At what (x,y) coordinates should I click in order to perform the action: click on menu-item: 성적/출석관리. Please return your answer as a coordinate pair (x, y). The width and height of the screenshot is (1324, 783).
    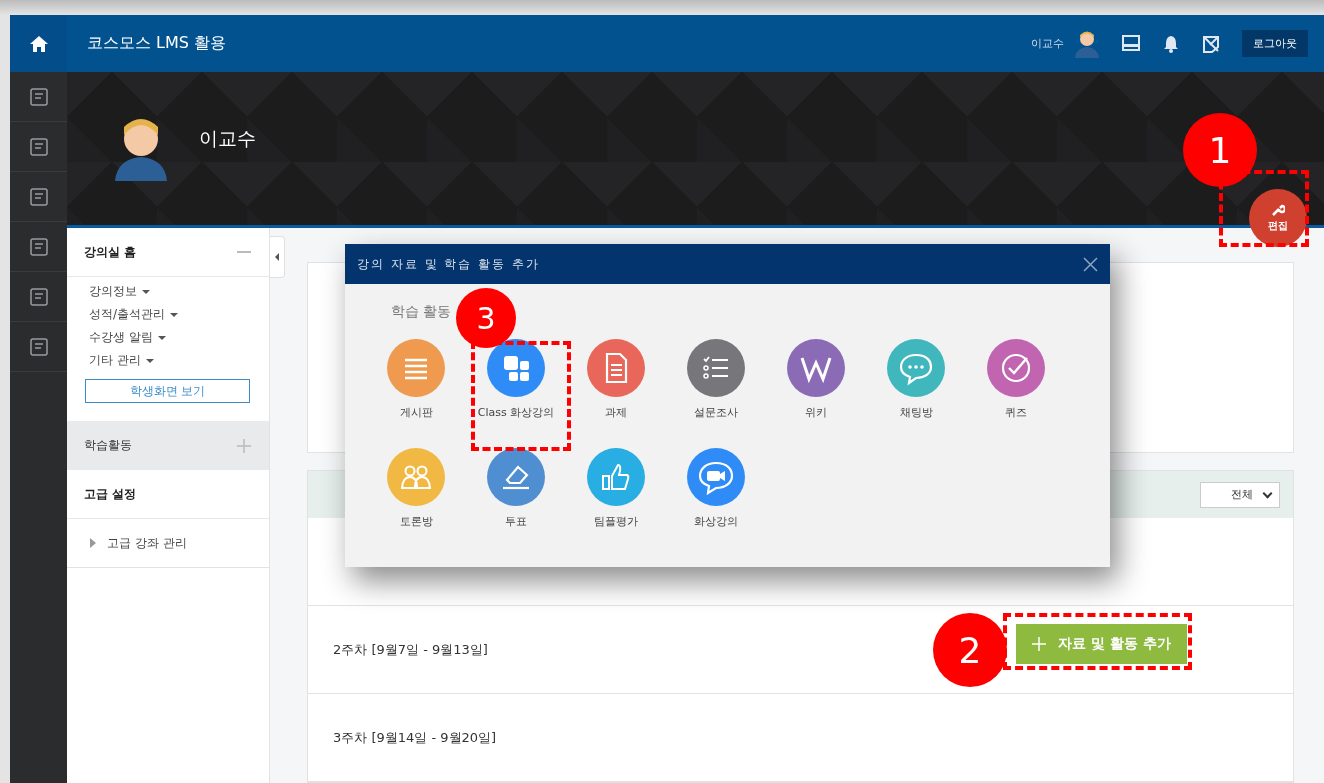
    Looking at the image, I should click on (134, 314).